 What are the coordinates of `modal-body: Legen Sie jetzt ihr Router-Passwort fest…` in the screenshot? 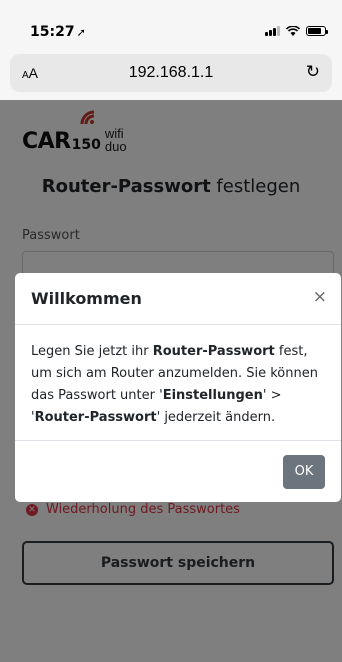 It's located at (174, 384).